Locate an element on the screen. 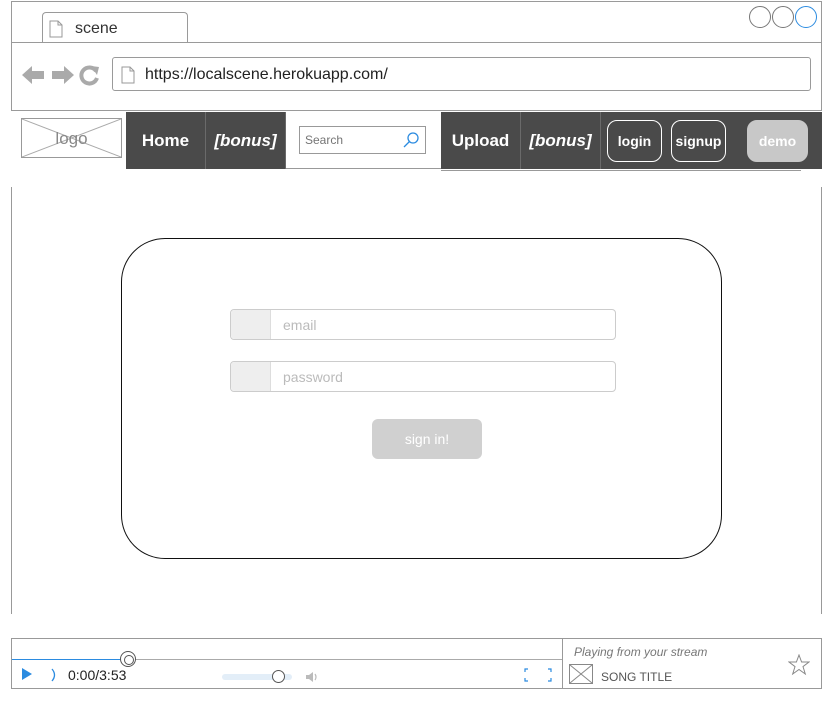 The width and height of the screenshot is (833, 705). star-icon is located at coordinates (799, 667).